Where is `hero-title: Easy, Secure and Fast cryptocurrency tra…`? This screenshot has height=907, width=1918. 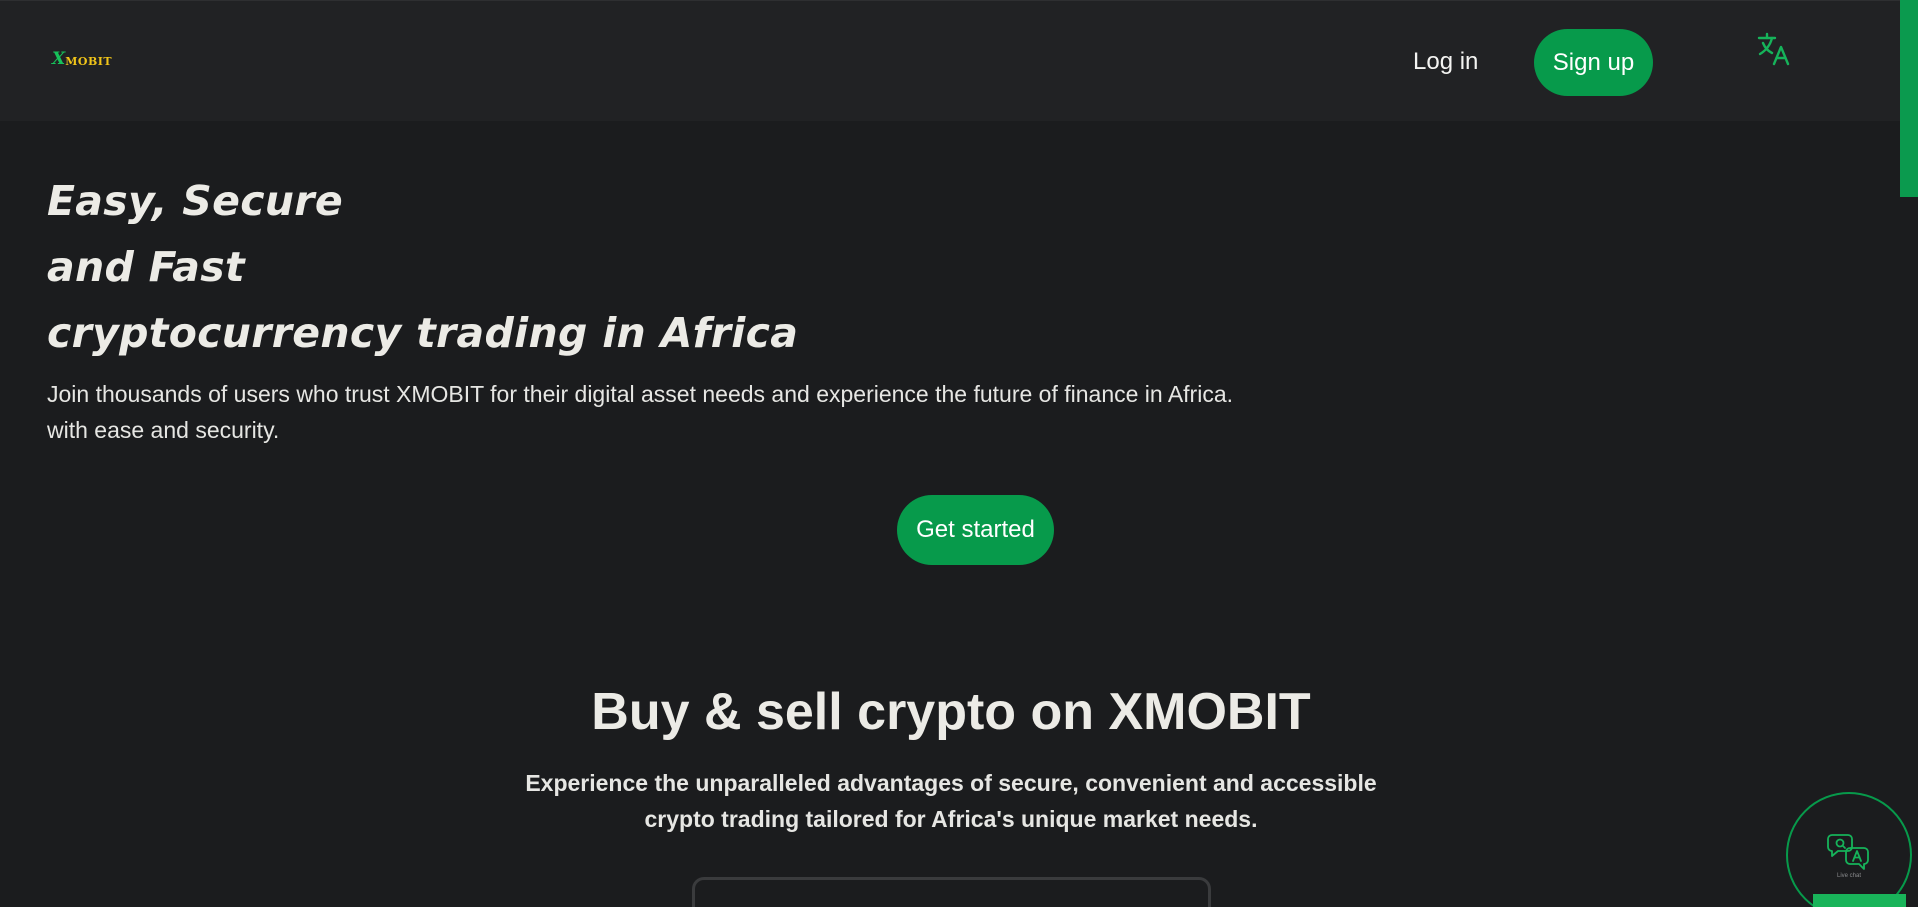
hero-title: Easy, Secure and Fast cryptocurrency tra… is located at coordinates (422, 267).